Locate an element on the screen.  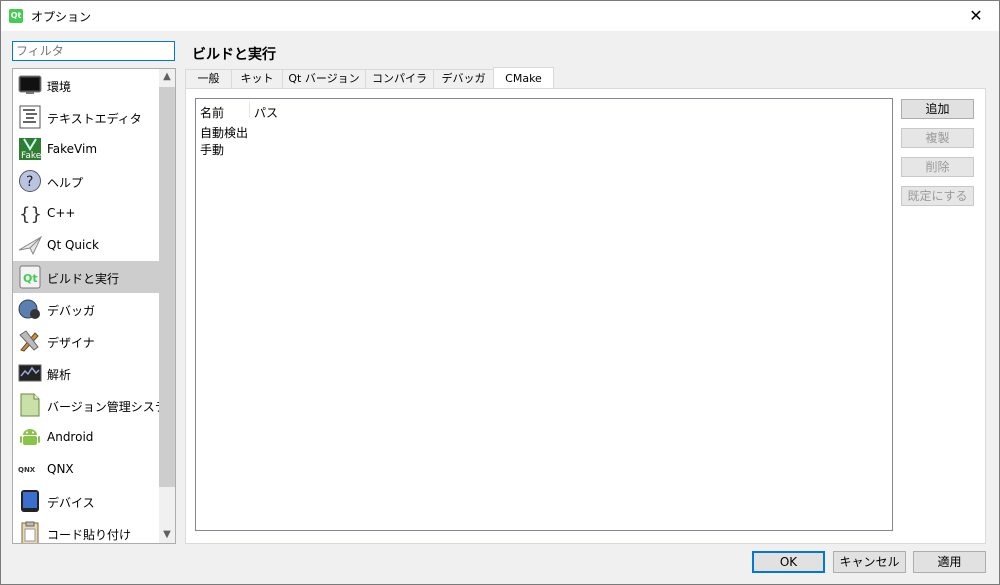
build-run-icon: Qt is located at coordinates (30, 277).